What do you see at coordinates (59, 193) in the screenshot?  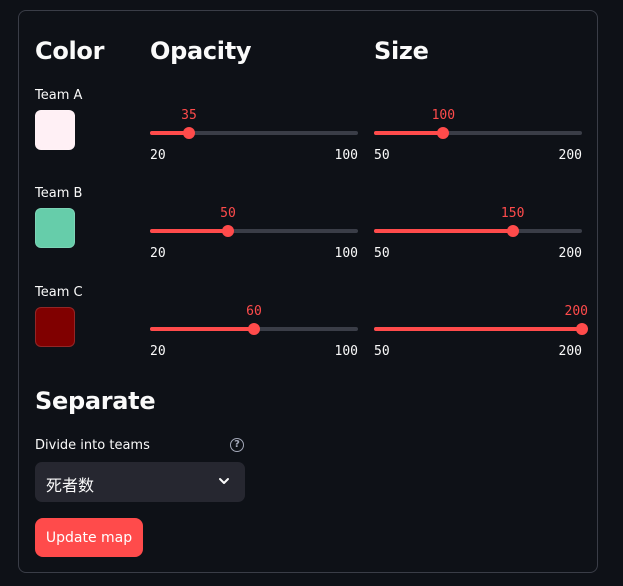 I see `team-b-label: Team B` at bounding box center [59, 193].